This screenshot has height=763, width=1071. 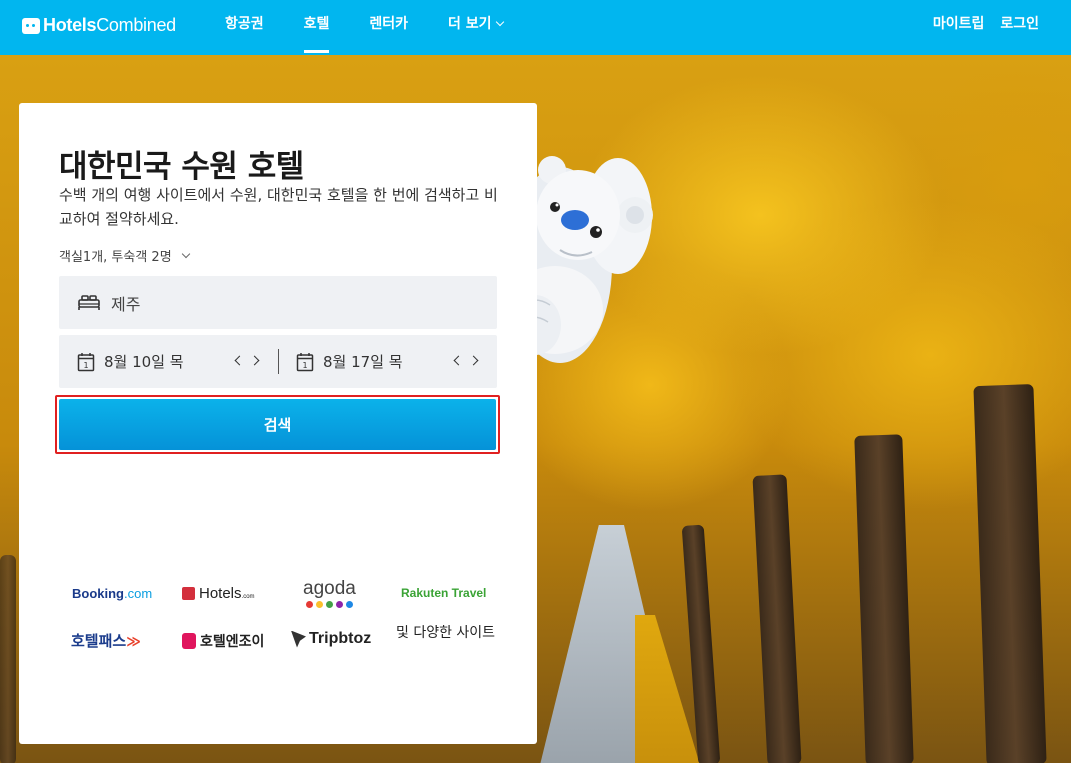 I want to click on checkin-date-value: 8월 10일 목, so click(x=144, y=362).